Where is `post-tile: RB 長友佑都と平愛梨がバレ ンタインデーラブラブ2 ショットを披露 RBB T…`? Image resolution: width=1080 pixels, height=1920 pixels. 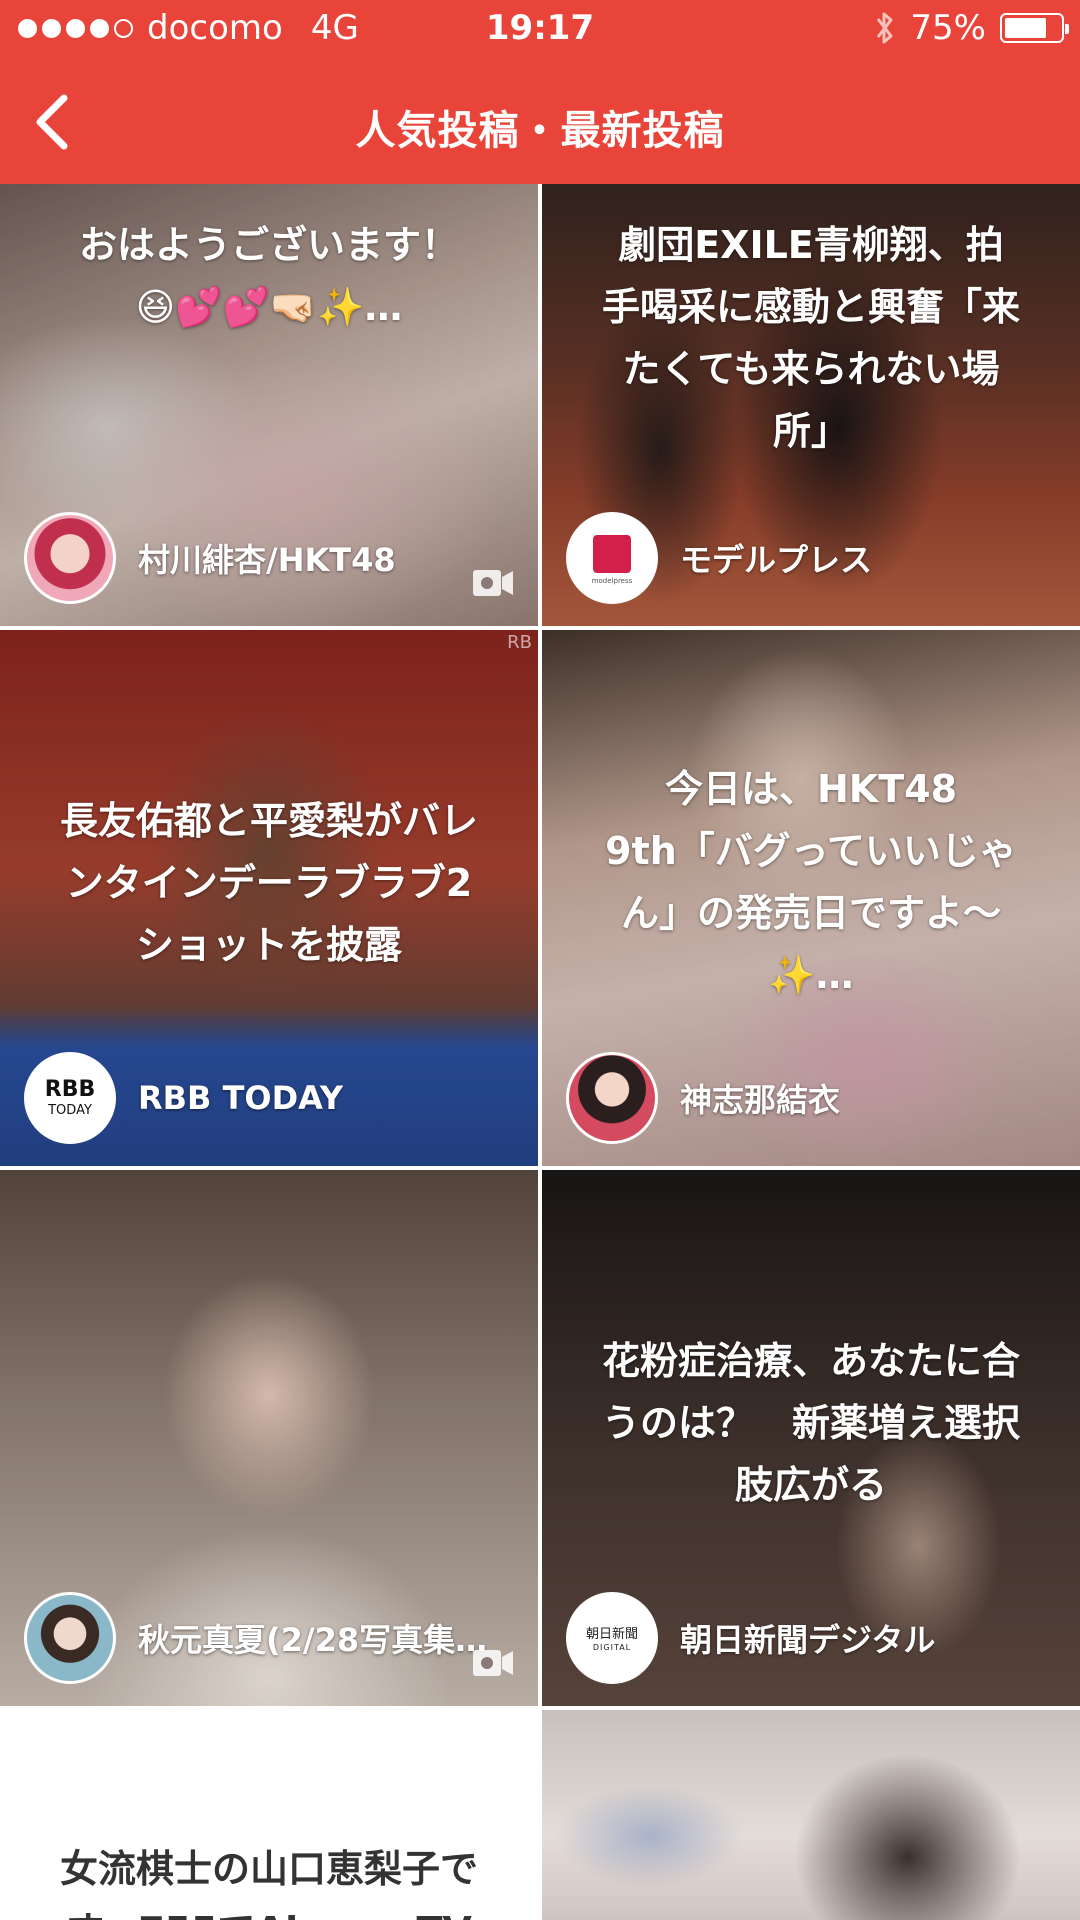
post-tile: RB 長友佑都と平愛梨がバレ ンタインデーラブラブ2 ショットを披露 RBB T… is located at coordinates (269, 898).